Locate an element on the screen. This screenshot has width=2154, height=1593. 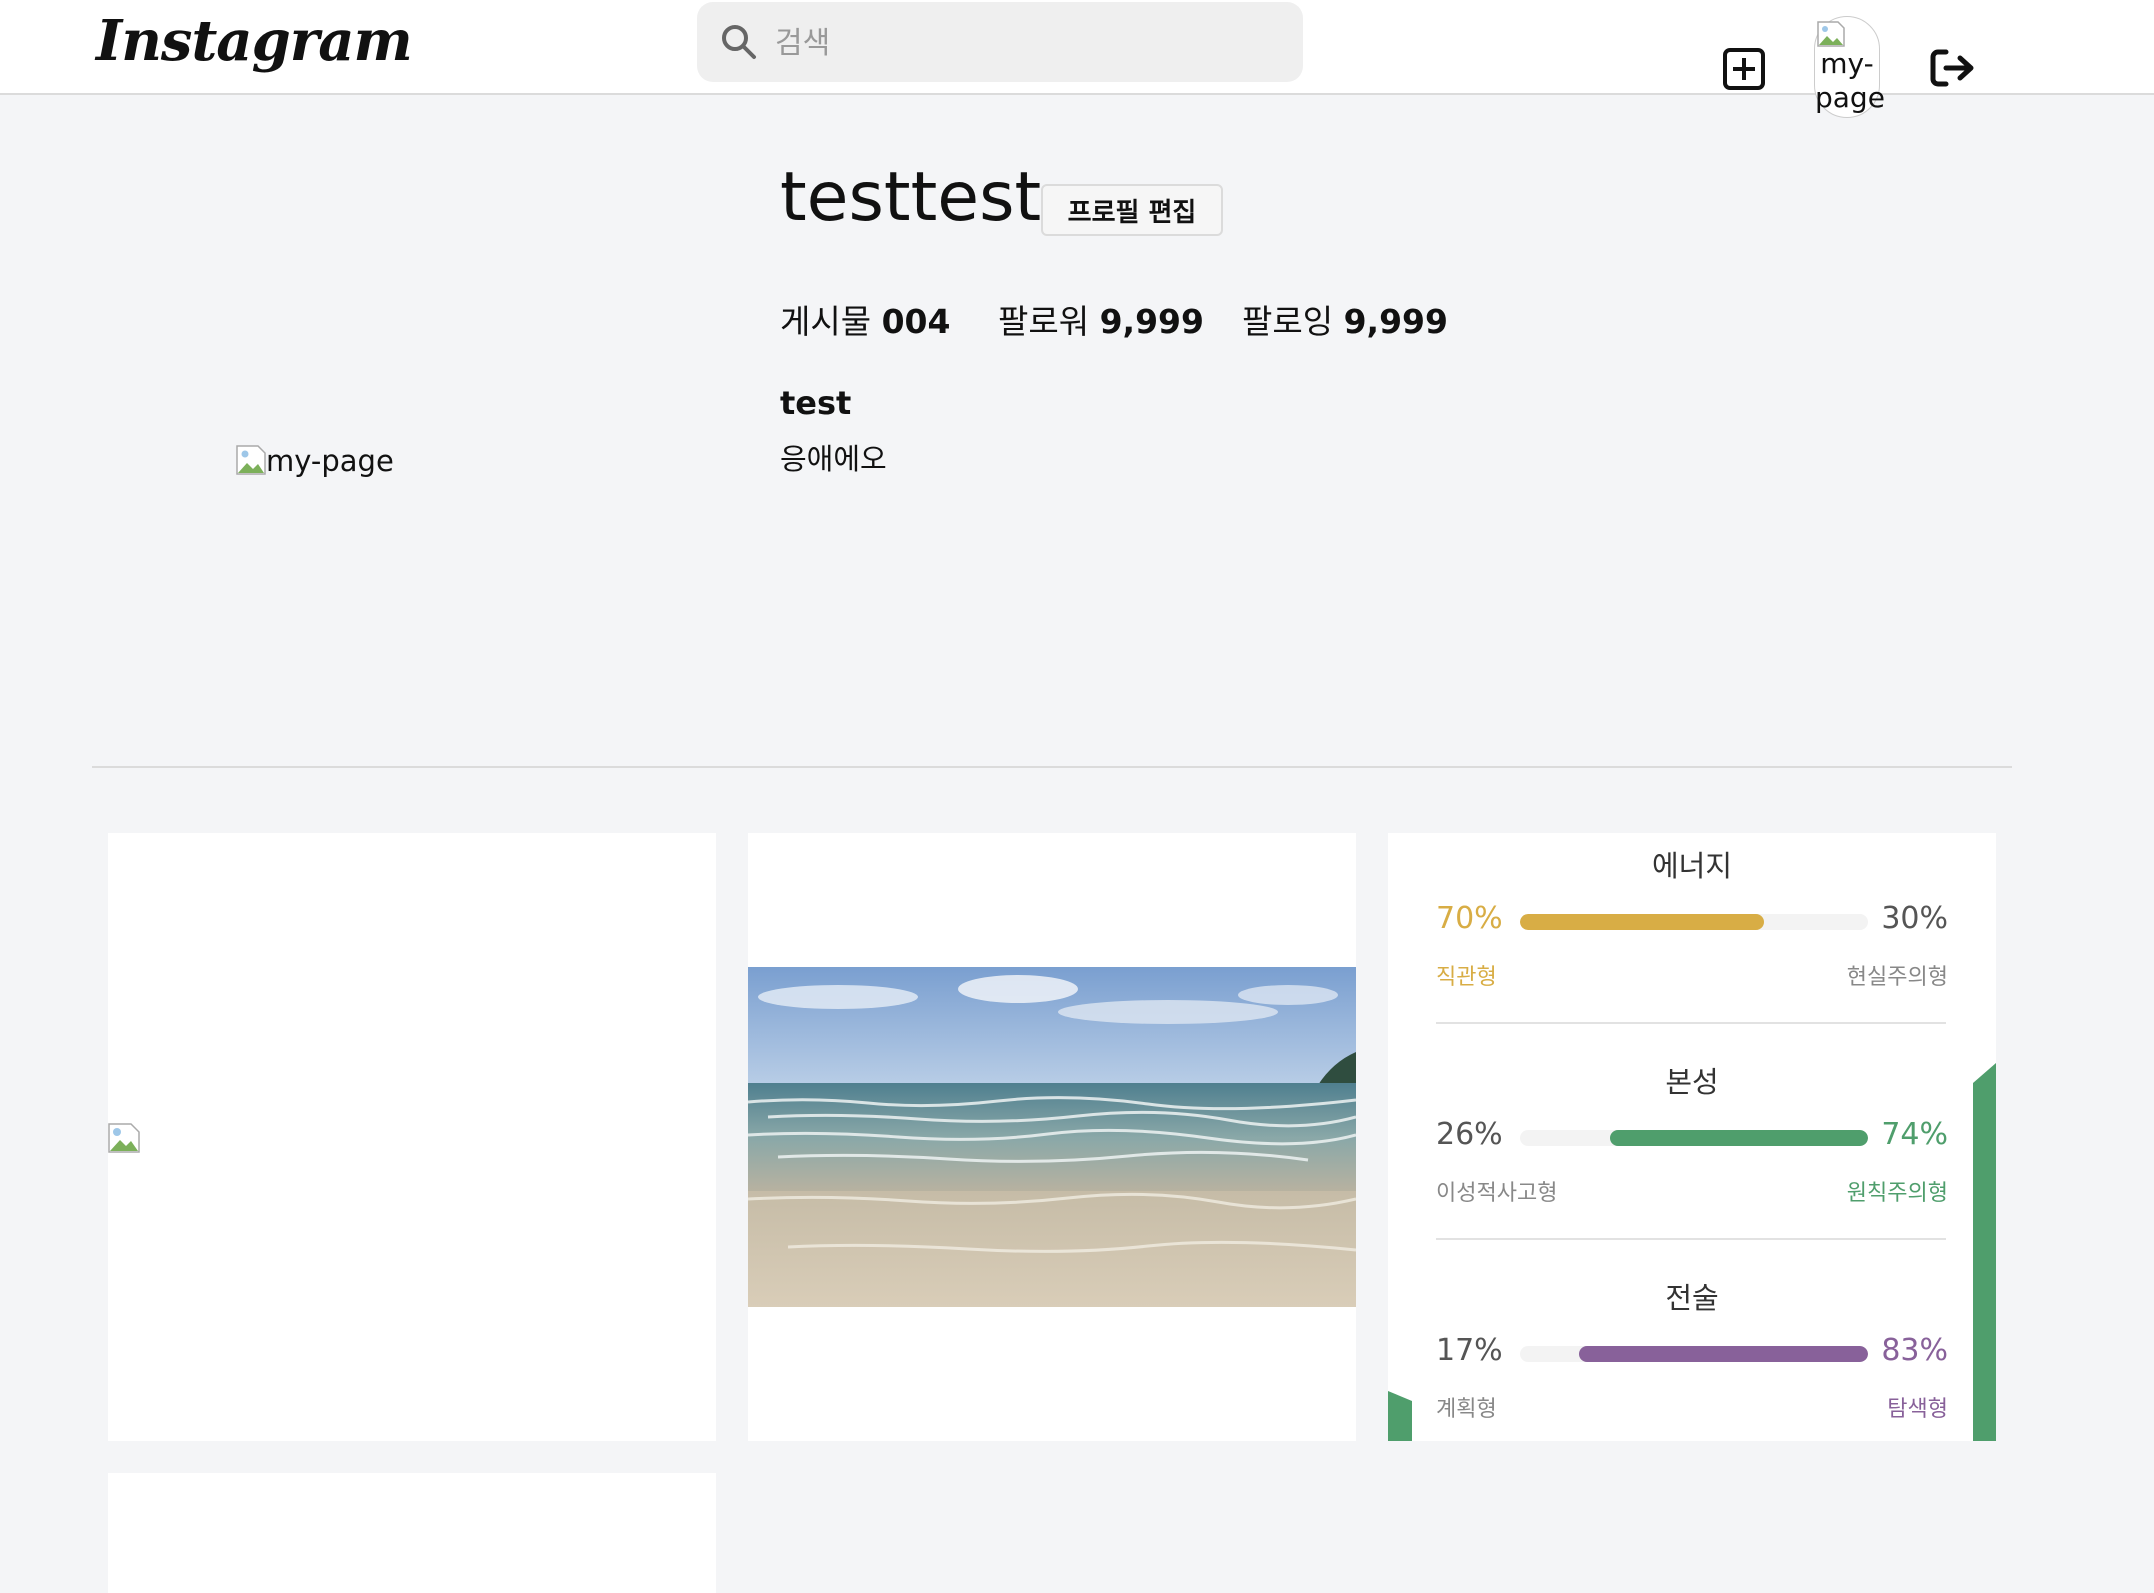
logout-icon is located at coordinates (1952, 68).